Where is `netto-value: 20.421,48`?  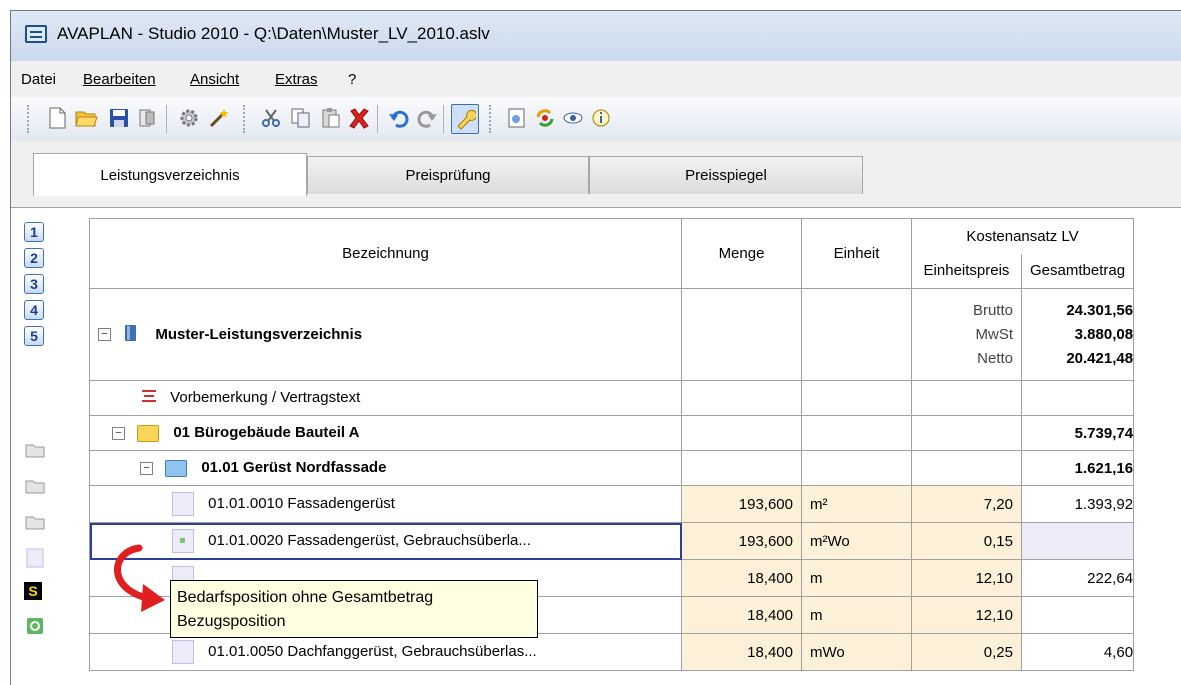
netto-value: 20.421,48 is located at coordinates (1100, 358).